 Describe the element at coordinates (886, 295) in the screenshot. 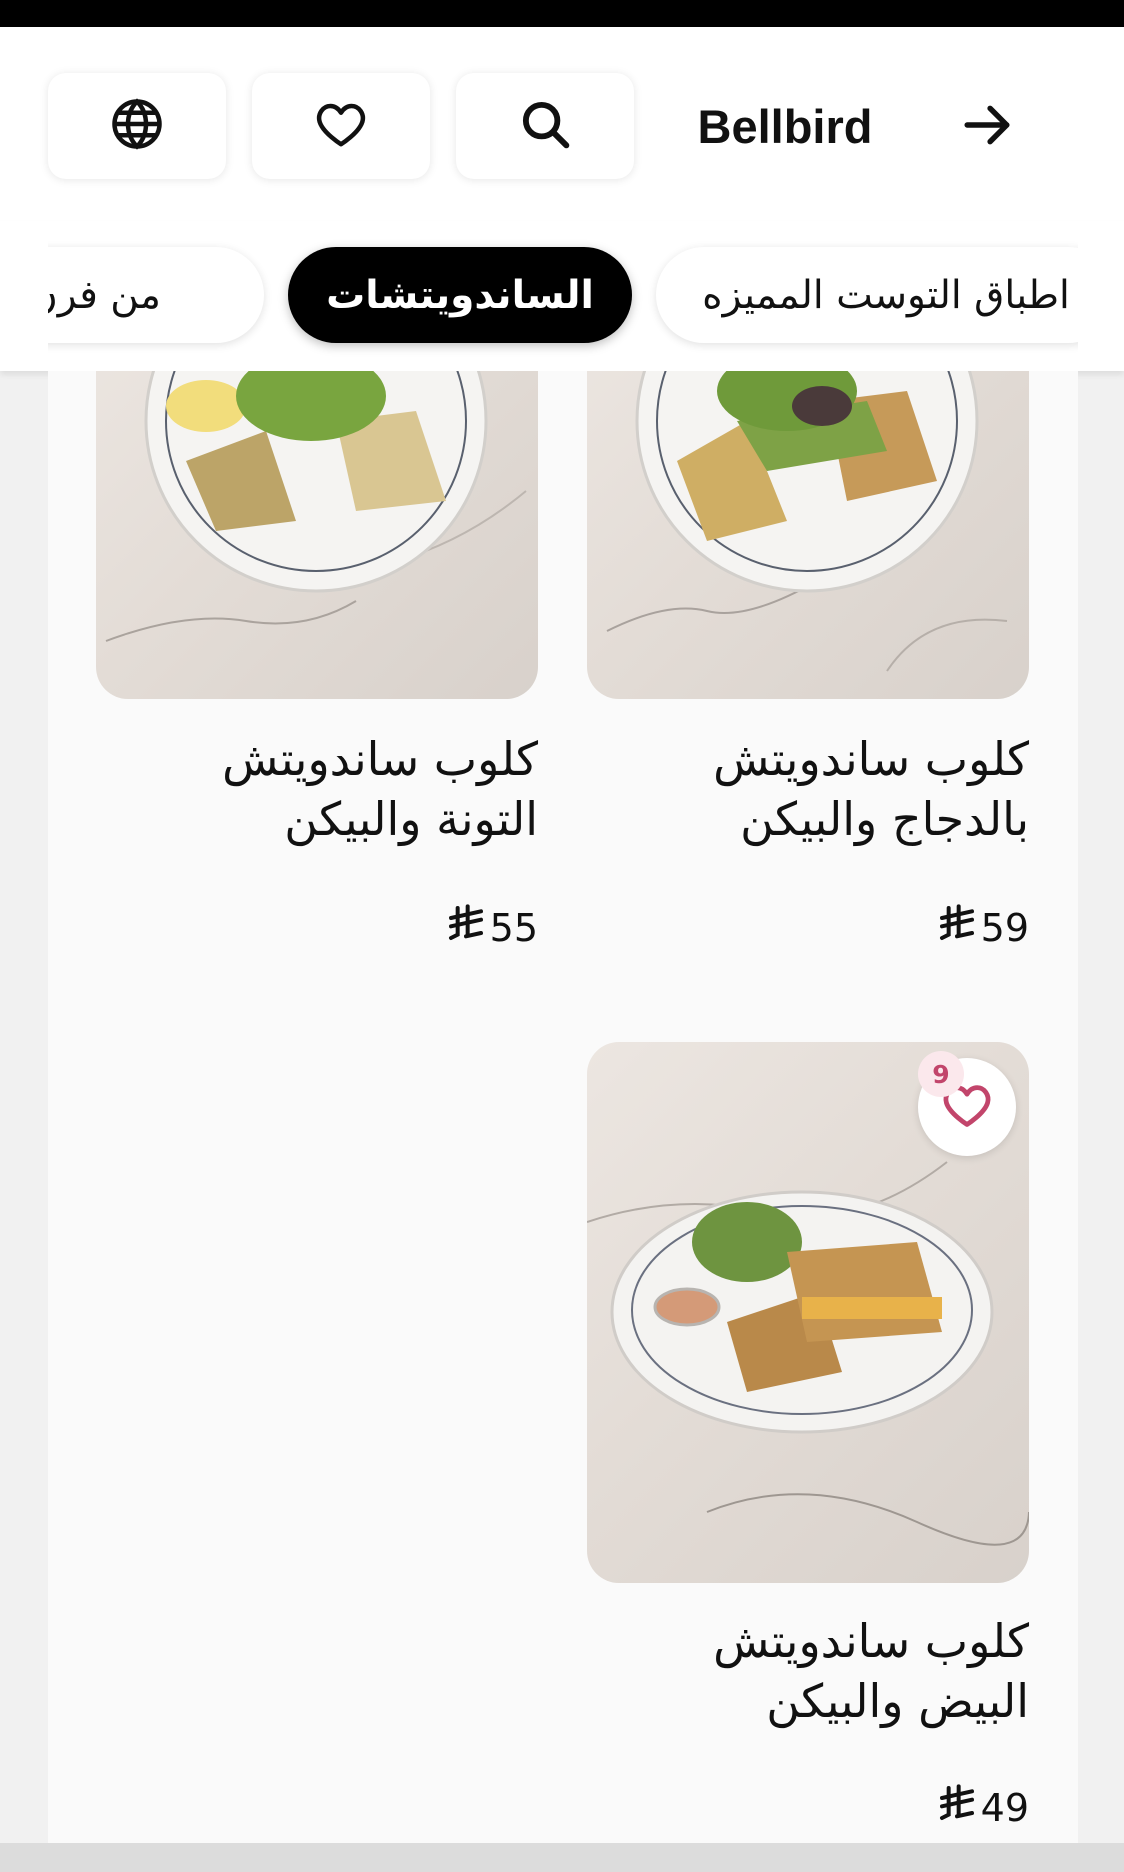

I see `tab-label: اطباق التوست المميزه` at that location.